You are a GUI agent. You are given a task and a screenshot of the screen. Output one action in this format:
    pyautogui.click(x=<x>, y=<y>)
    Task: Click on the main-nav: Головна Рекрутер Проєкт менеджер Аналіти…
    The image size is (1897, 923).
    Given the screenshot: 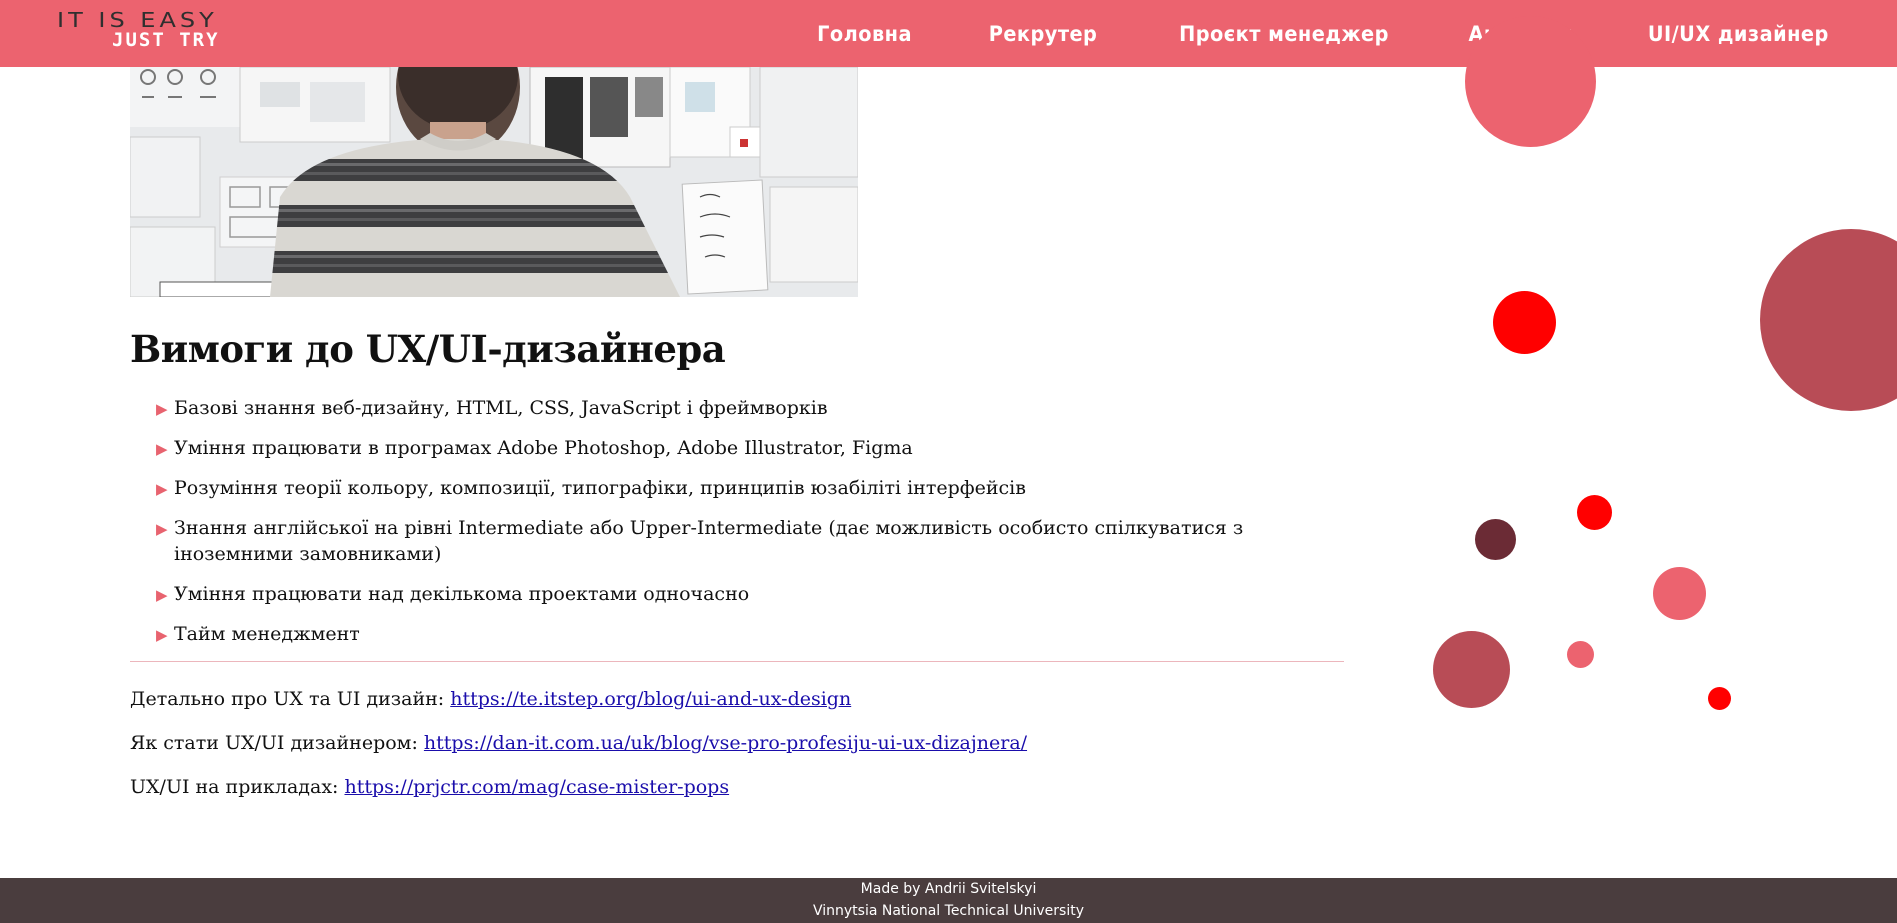 What is the action you would take?
    pyautogui.click(x=1355, y=33)
    